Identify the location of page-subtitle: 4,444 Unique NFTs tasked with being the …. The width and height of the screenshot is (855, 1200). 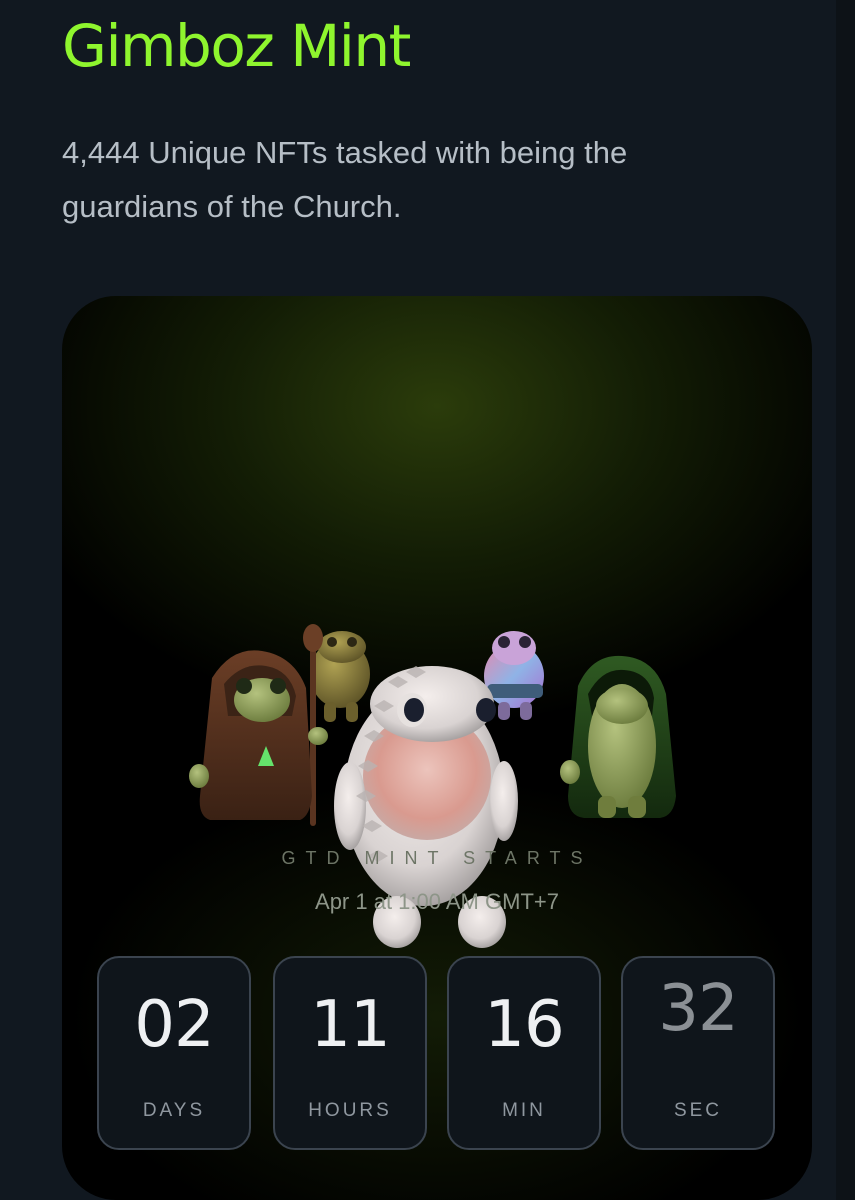
(345, 179).